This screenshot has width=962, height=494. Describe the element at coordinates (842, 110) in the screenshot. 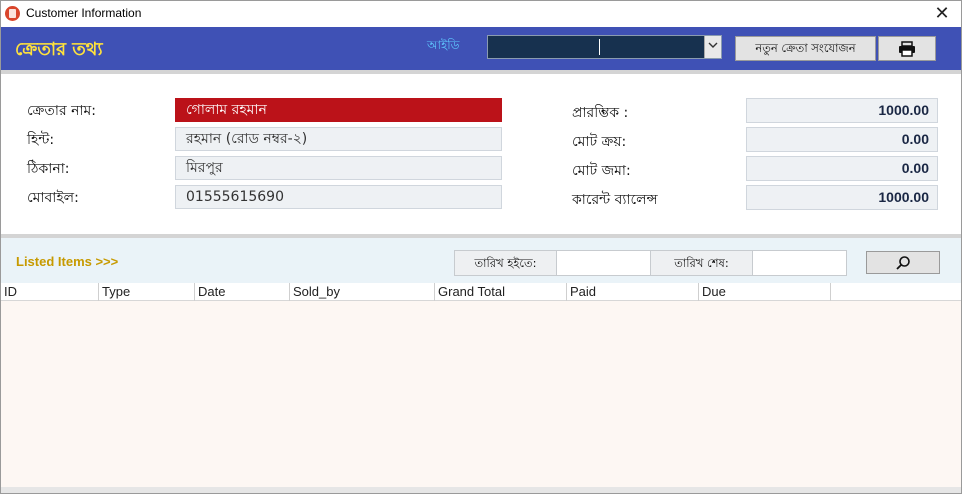

I see `opening-balance-value: 1000.00` at that location.